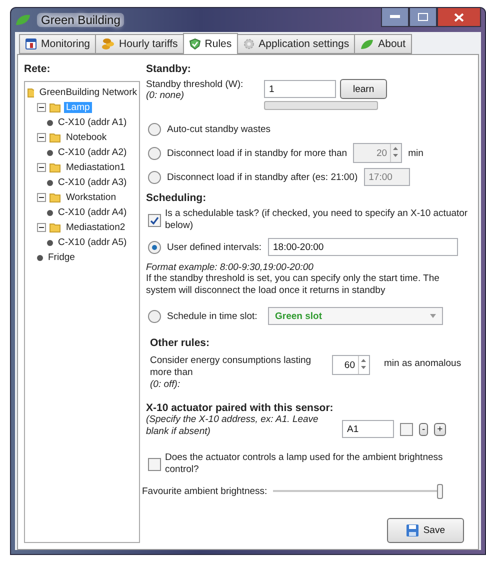 The image size is (486, 572). Describe the element at coordinates (364, 89) in the screenshot. I see `learn-button: learn` at that location.